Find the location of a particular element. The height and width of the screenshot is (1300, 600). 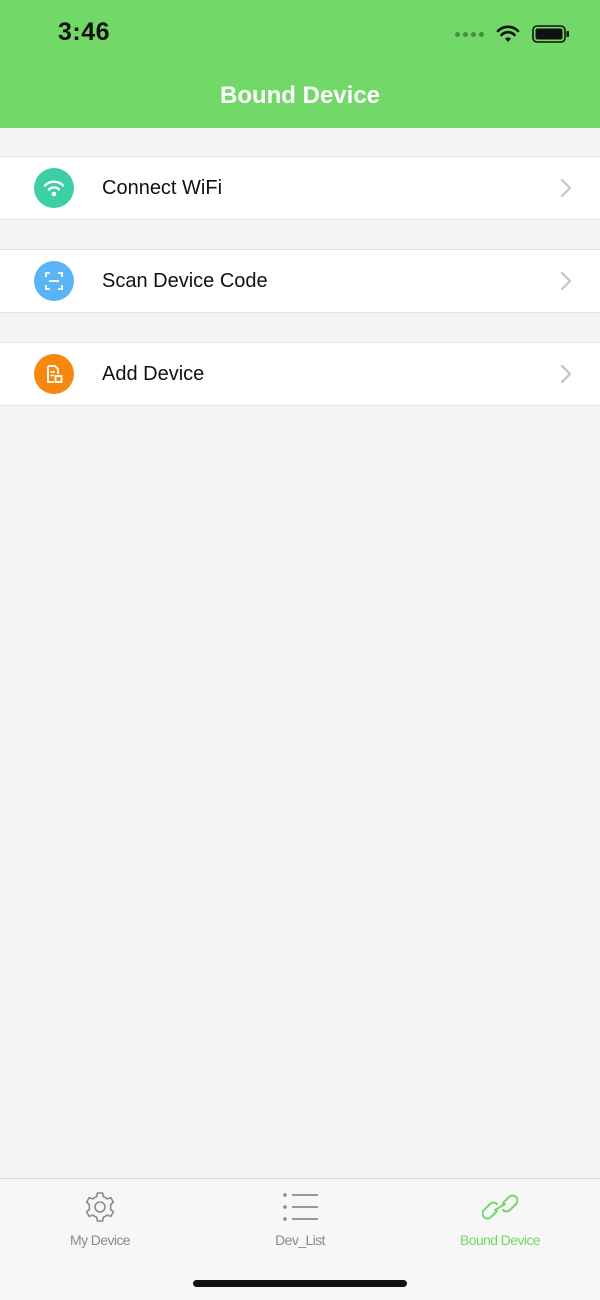

home-indicator is located at coordinates (300, 1283).